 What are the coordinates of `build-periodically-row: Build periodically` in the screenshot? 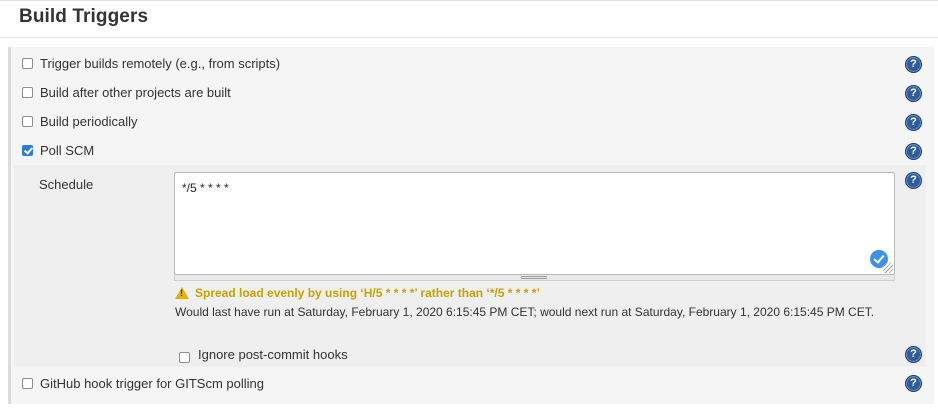 It's located at (80, 121).